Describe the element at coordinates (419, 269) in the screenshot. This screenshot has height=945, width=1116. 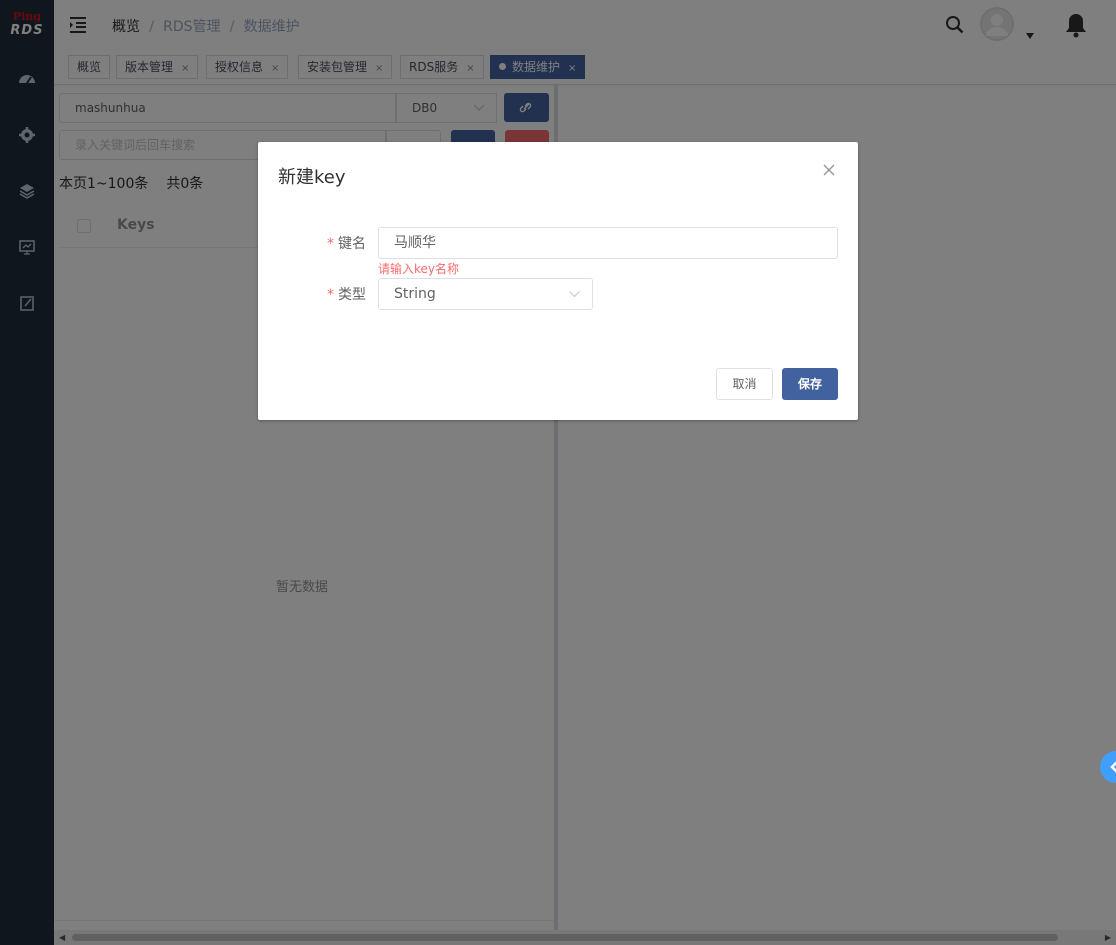
I see `key-name-error: 请输入key名称` at that location.